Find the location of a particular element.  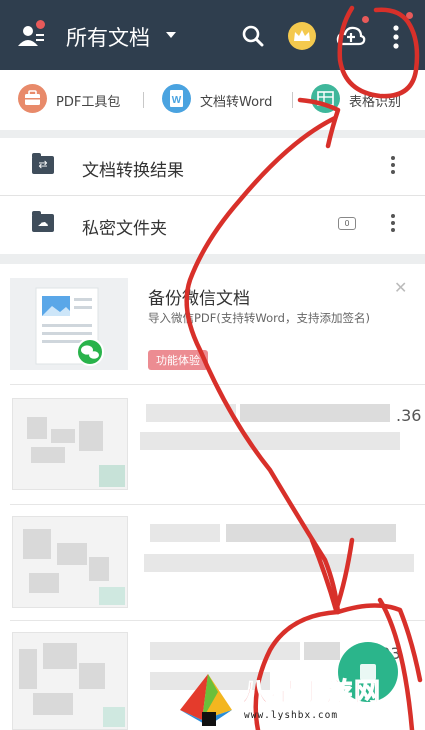

menu-icon is located at coordinates (31, 35).